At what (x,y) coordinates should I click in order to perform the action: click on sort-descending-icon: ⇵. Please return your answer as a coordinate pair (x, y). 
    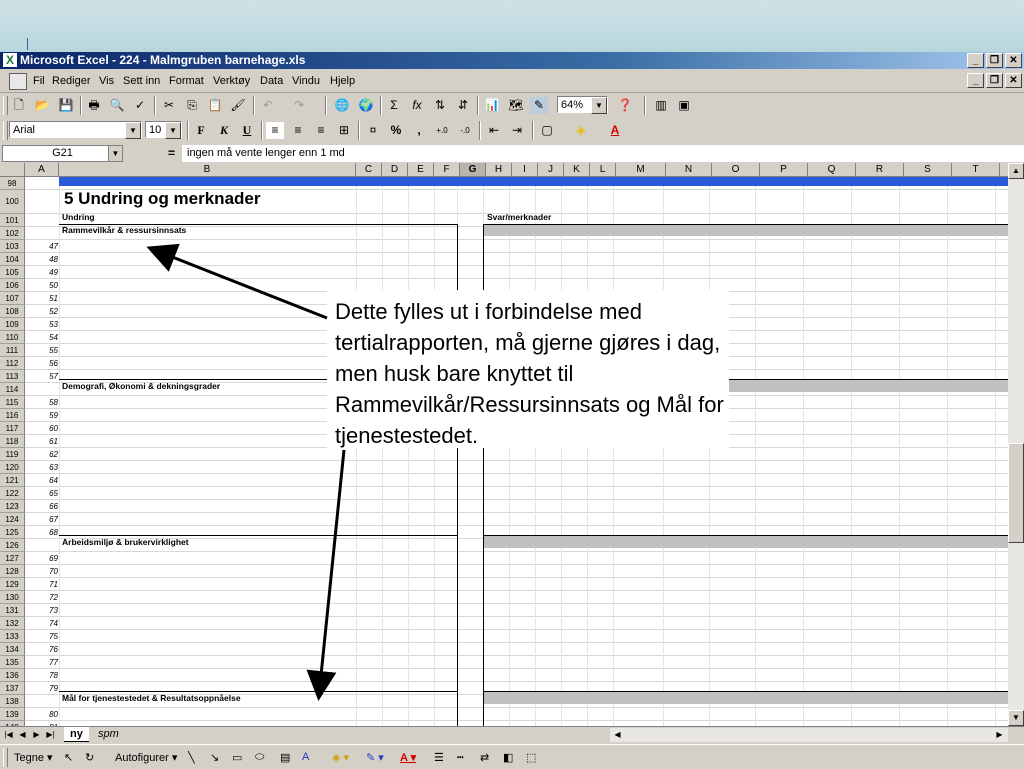
    Looking at the image, I should click on (463, 105).